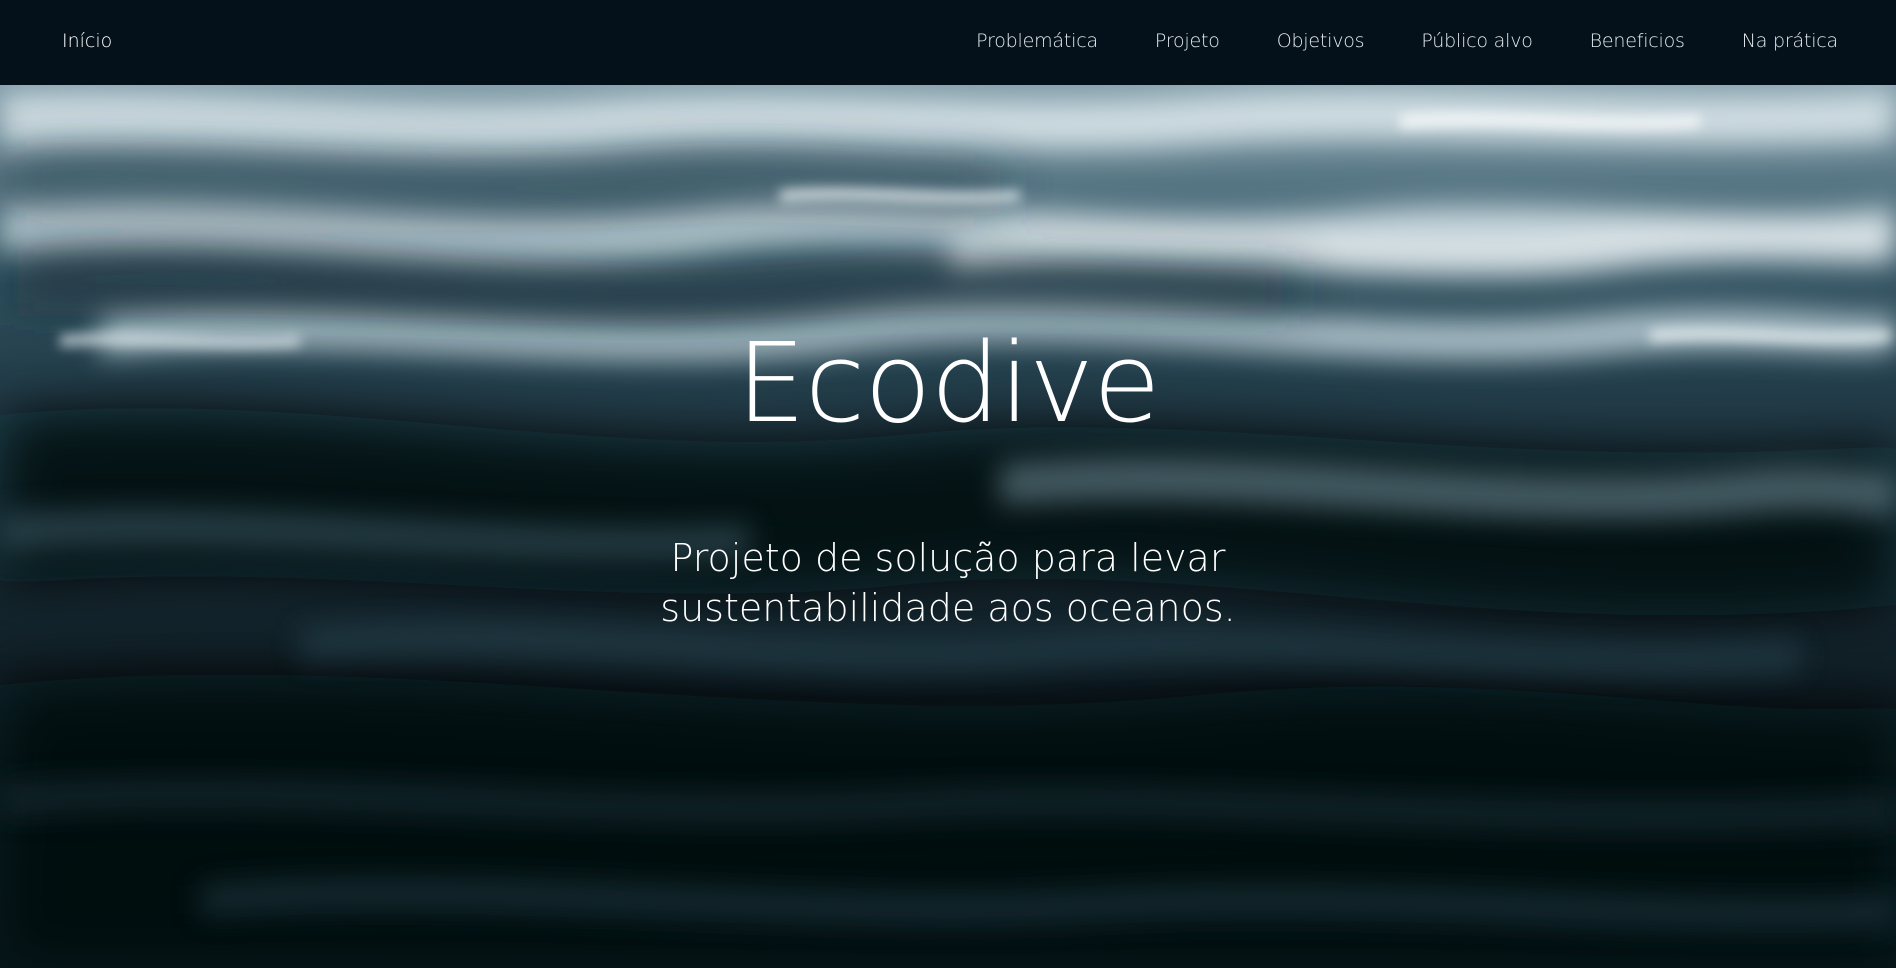 This screenshot has width=1896, height=968. Describe the element at coordinates (1637, 41) in the screenshot. I see `nav-link-beneficios: Beneficios` at that location.